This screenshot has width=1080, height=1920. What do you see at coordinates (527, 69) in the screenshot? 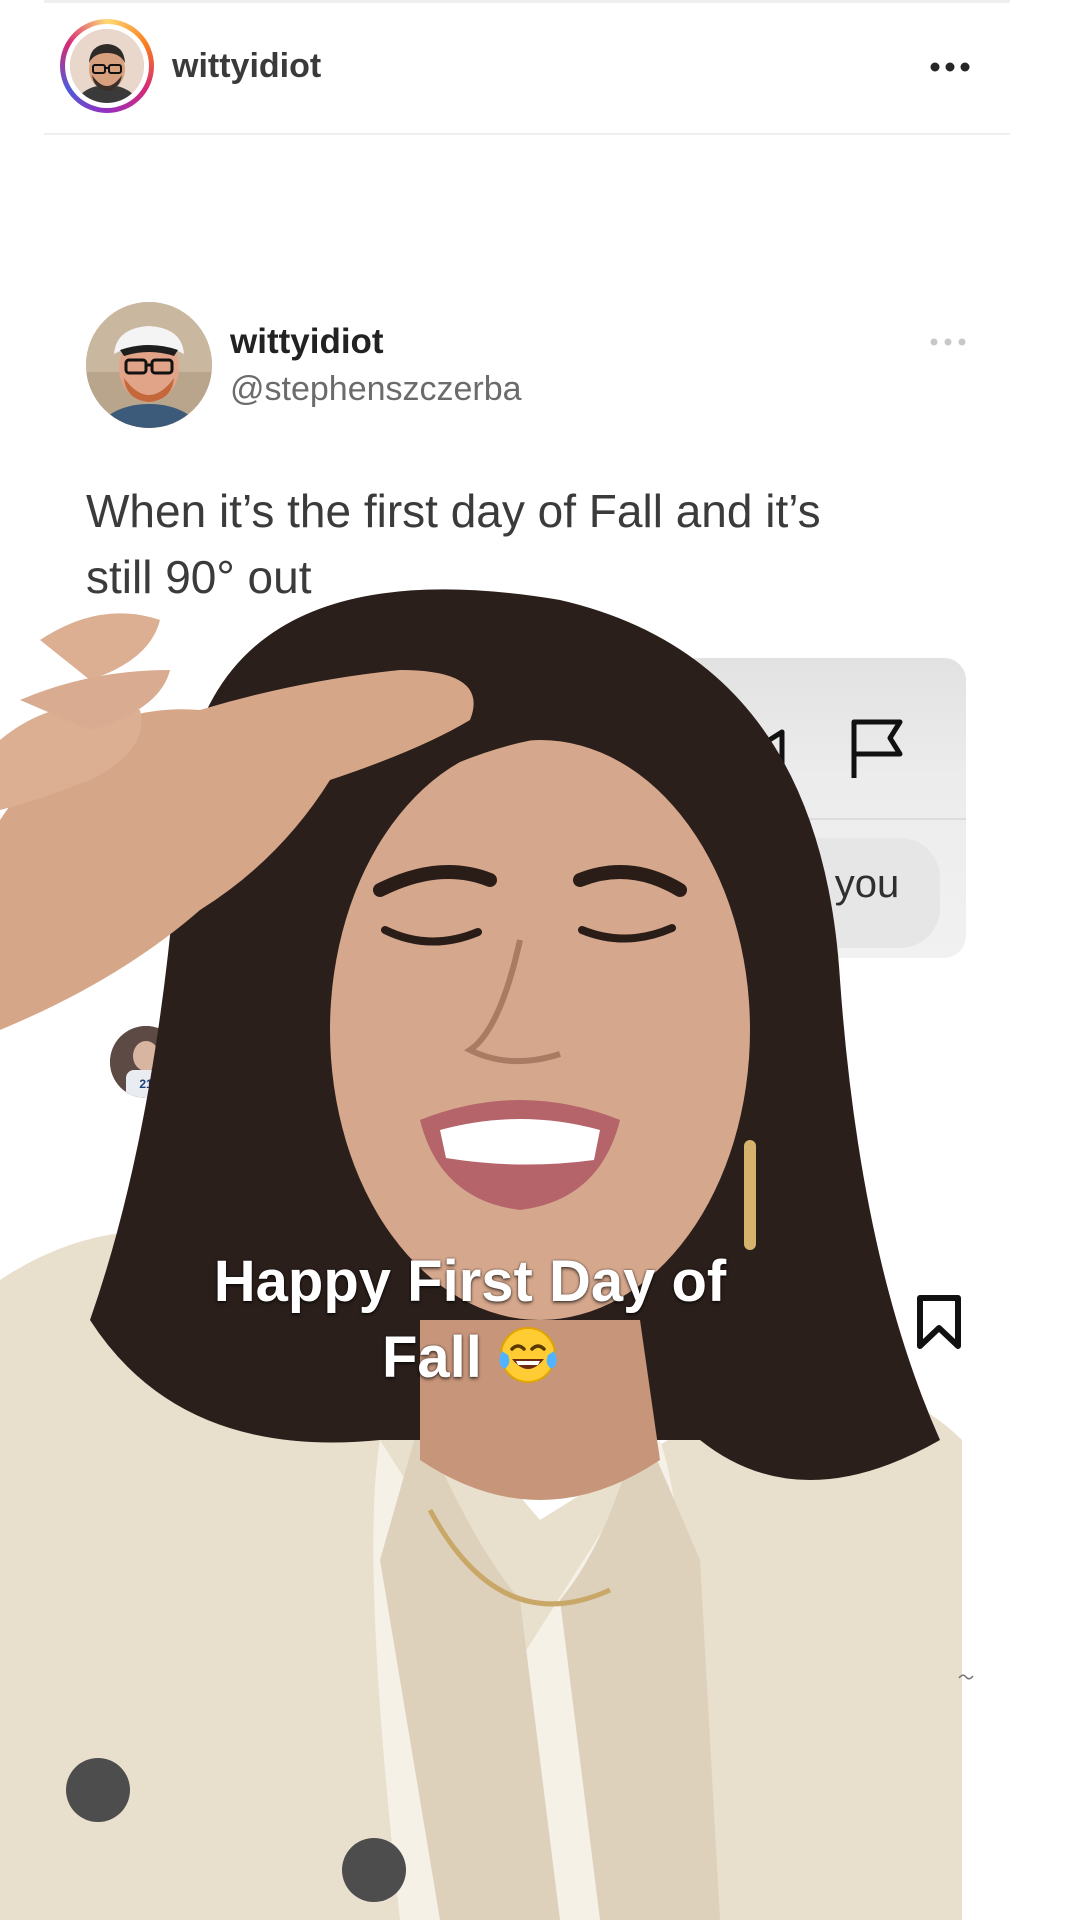
I see `post-header: wittyidiot` at bounding box center [527, 69].